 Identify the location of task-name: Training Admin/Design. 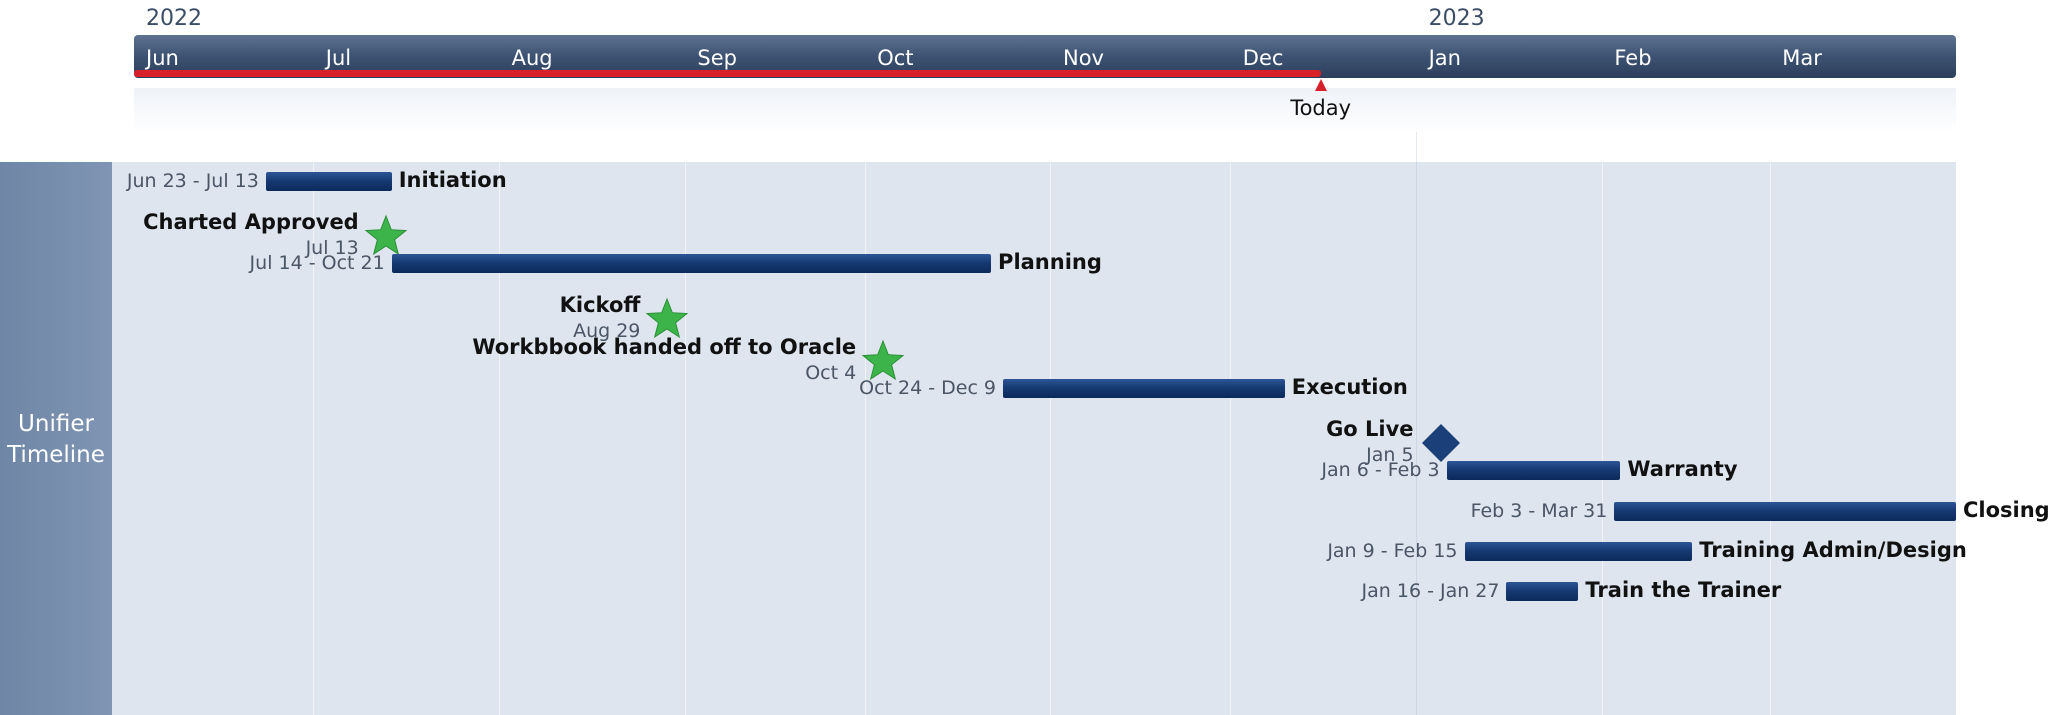
(1833, 549).